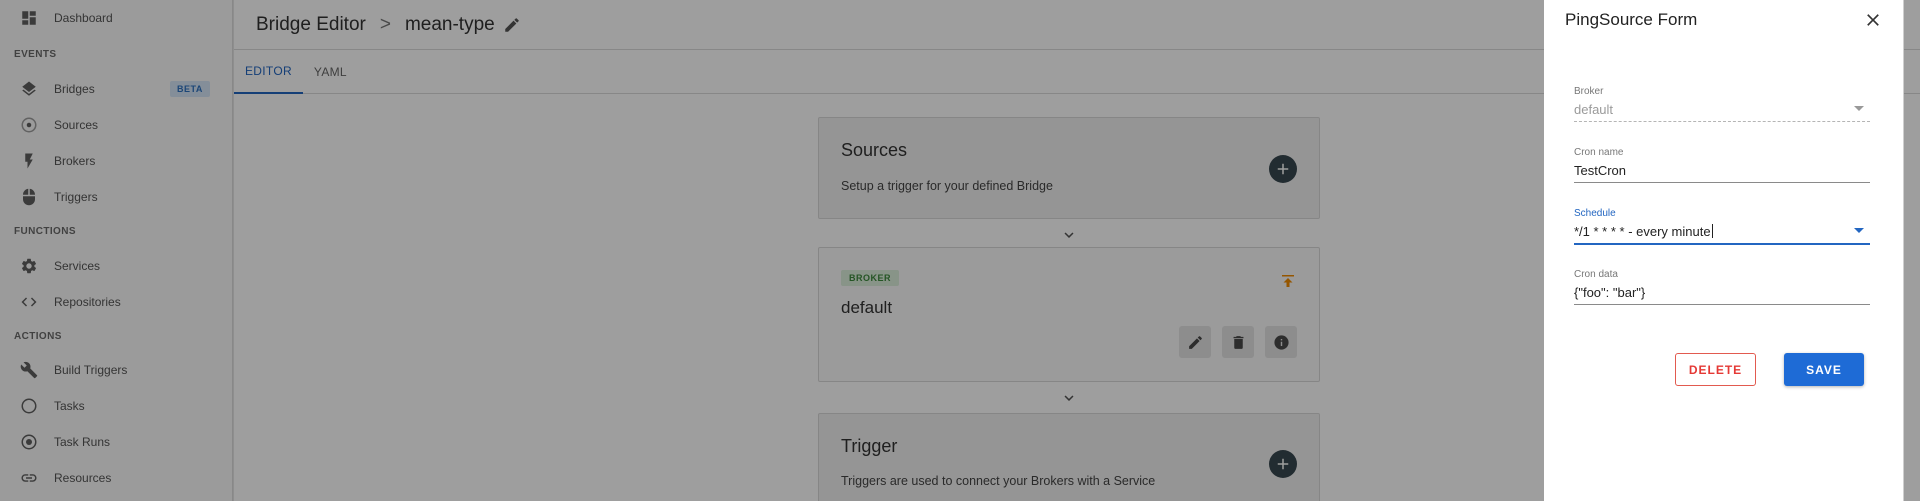  I want to click on cron-data-value: {"foo": "bar"}, so click(1610, 292).